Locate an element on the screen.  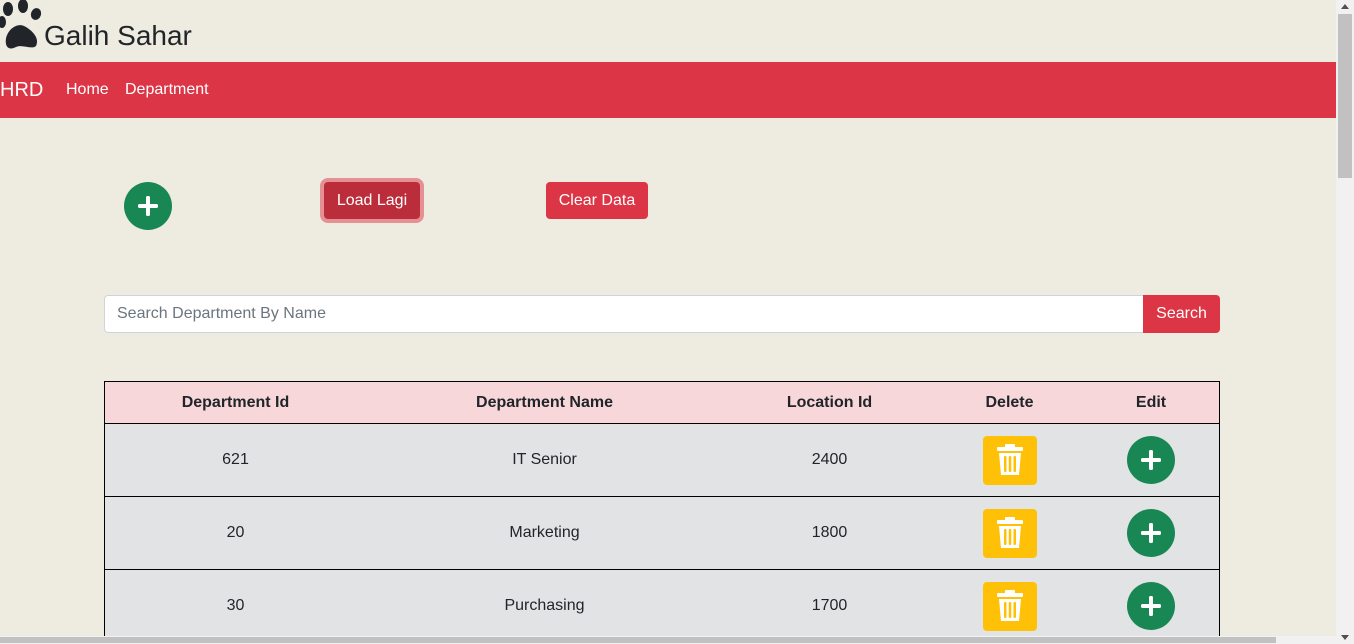
app-title: Galih Sahar is located at coordinates (118, 35).